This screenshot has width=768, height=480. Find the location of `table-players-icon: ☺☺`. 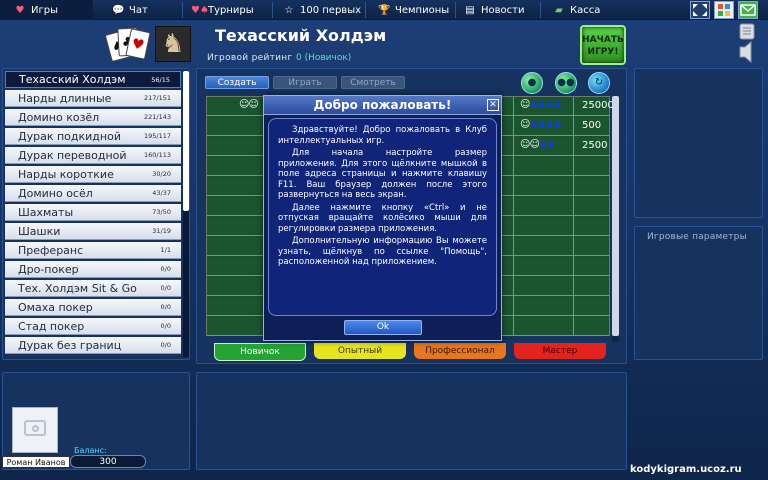

table-players-icon: ☺☺ is located at coordinates (249, 104).